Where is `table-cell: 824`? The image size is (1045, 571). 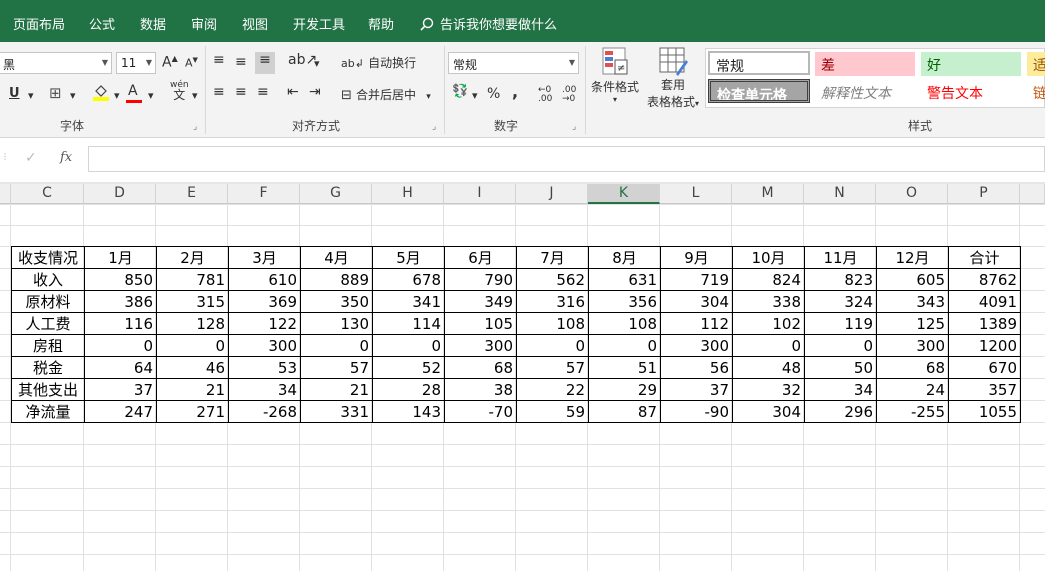 table-cell: 824 is located at coordinates (768, 279).